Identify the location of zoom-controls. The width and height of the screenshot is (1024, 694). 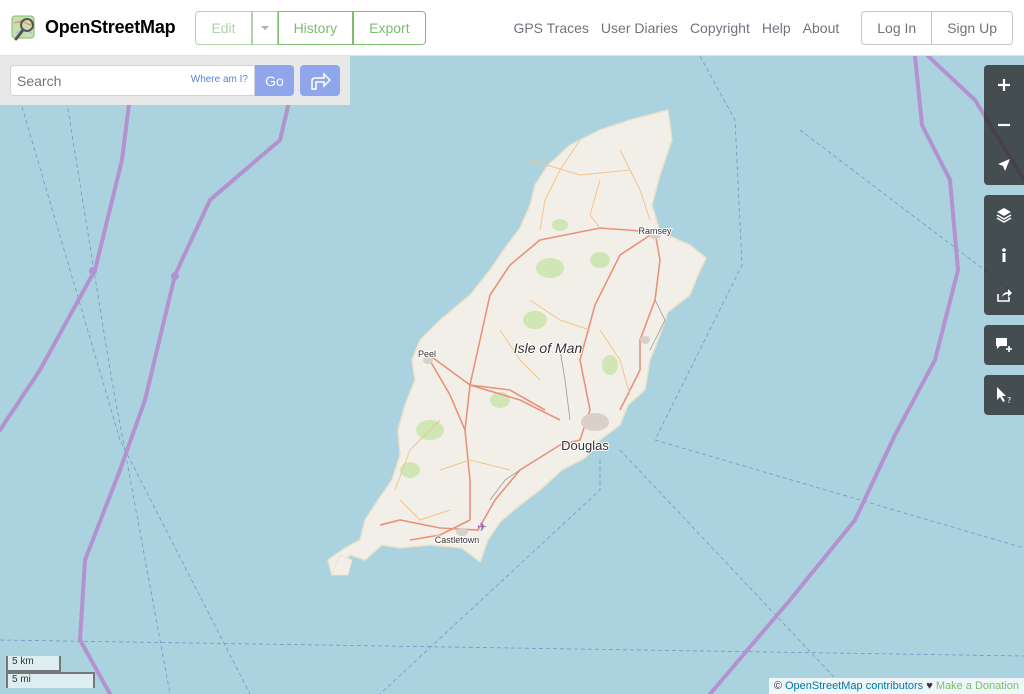
(1004, 125).